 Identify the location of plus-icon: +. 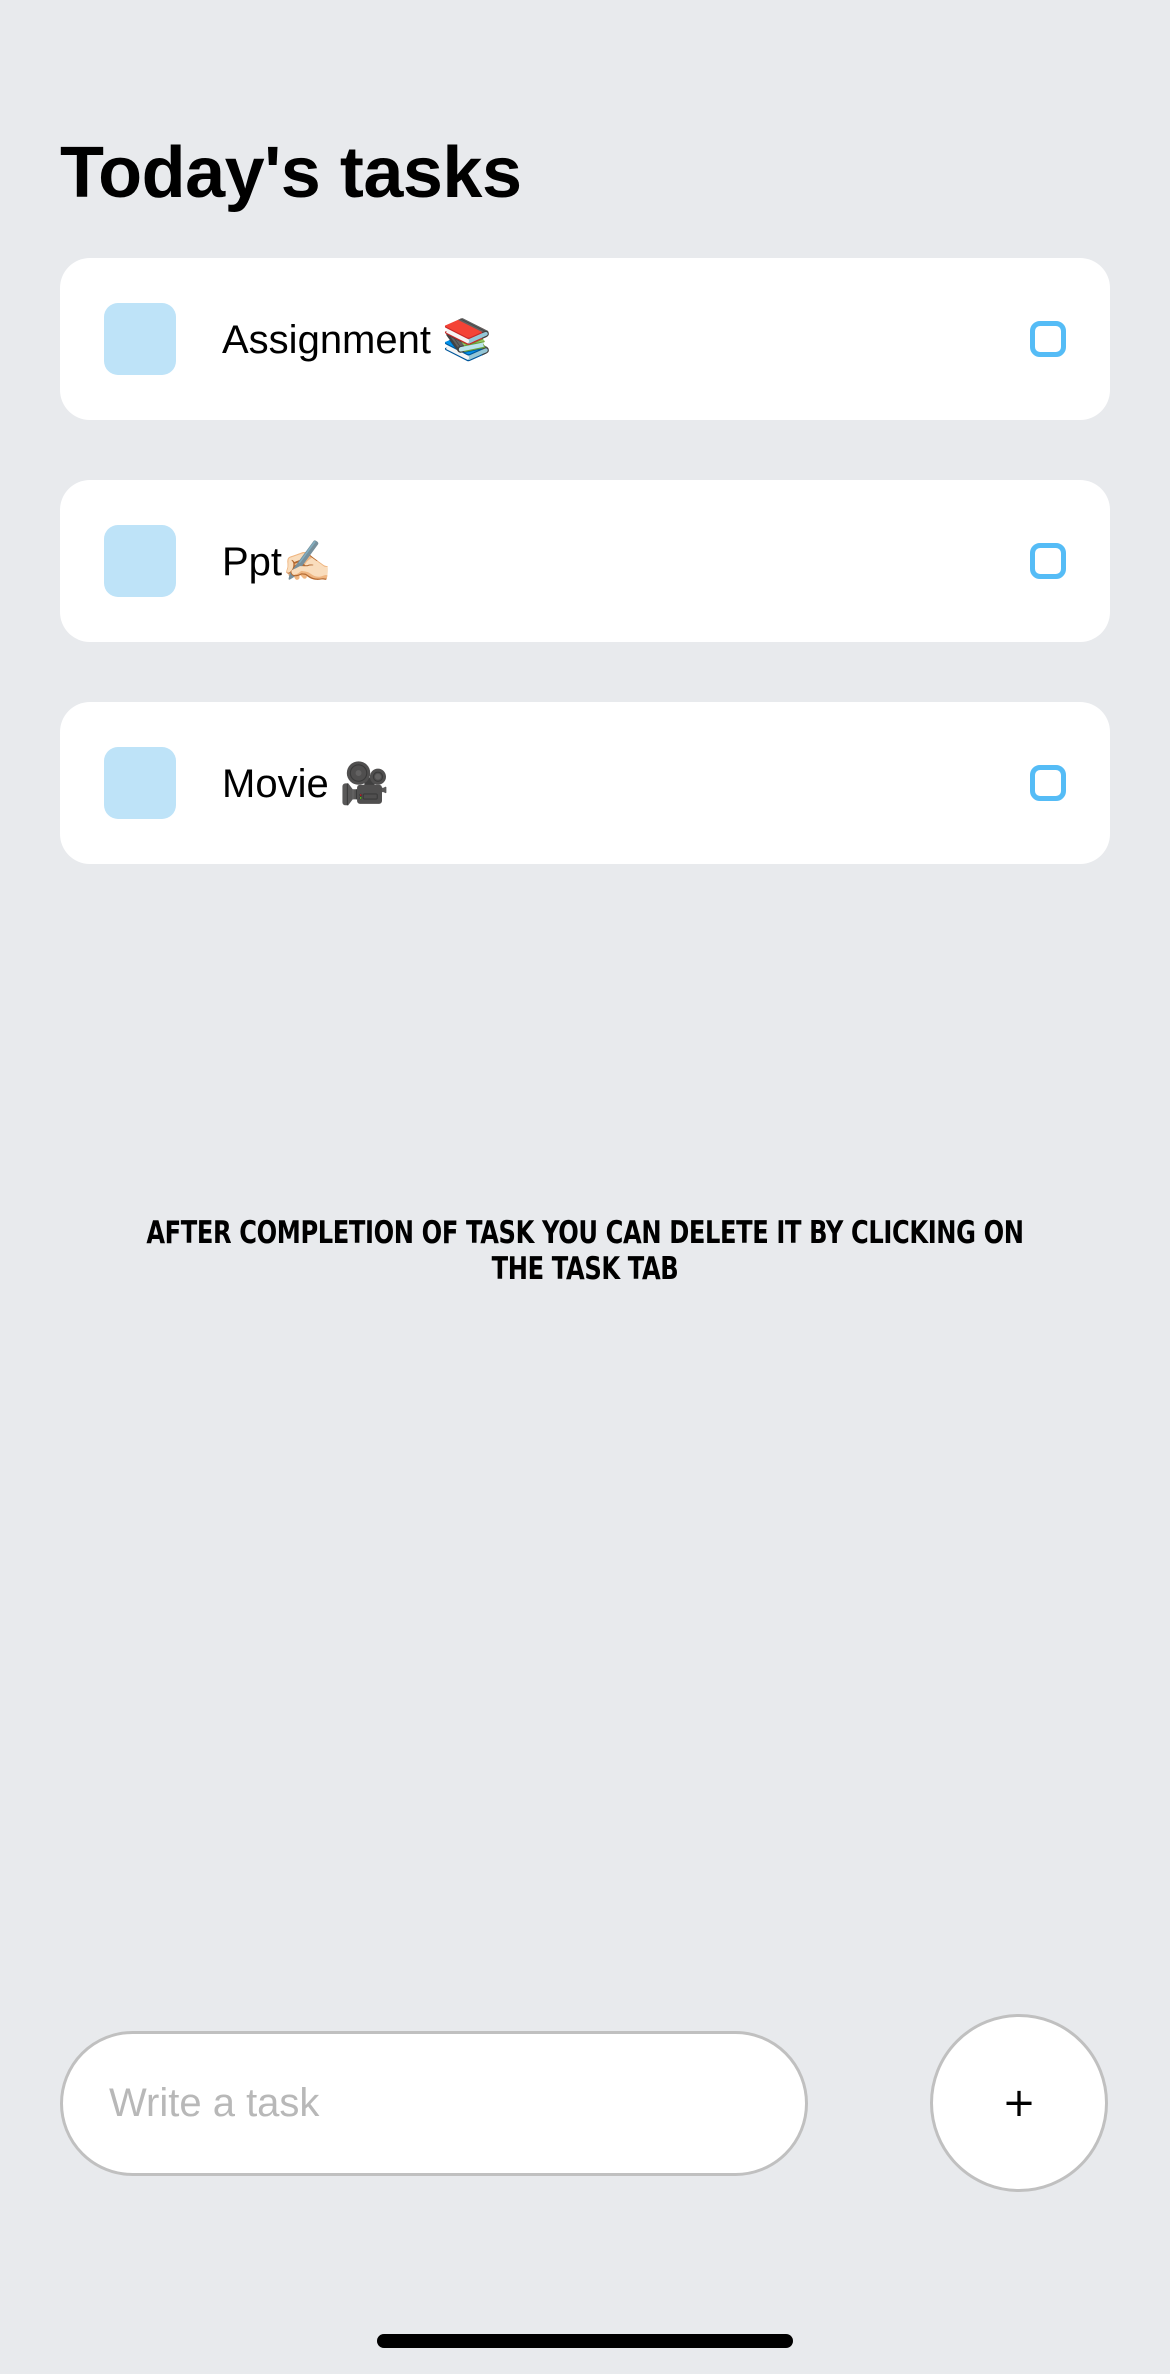
(1019, 2103).